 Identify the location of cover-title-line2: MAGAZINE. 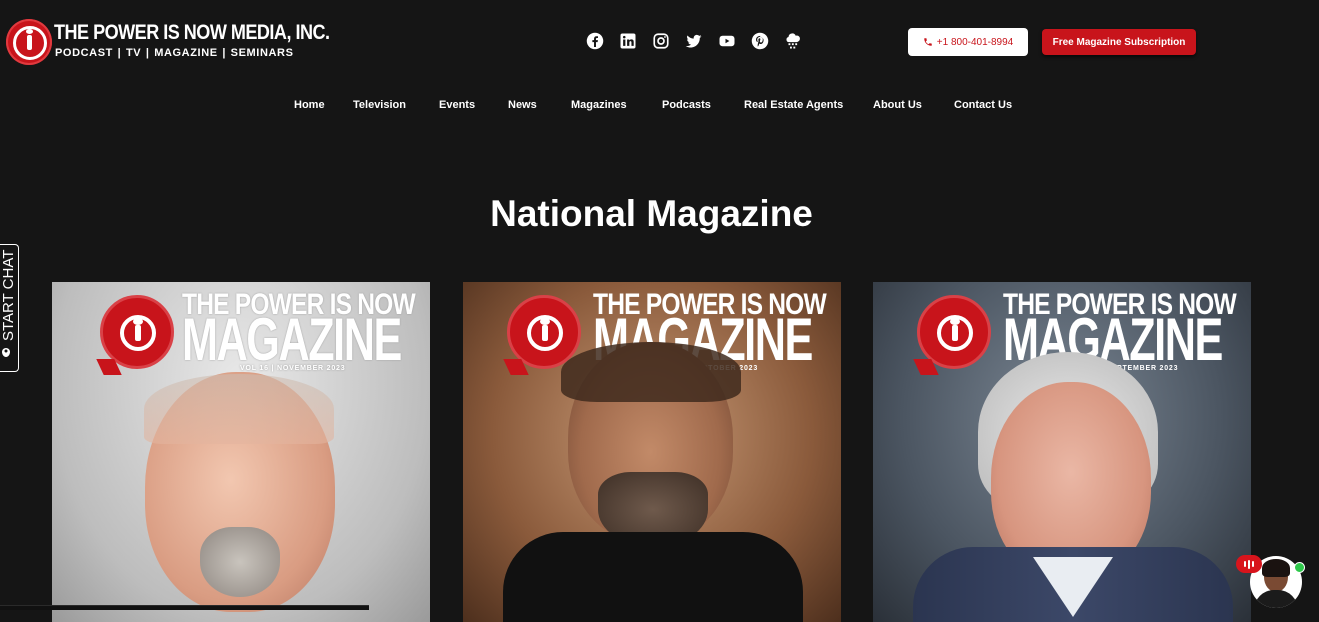
(292, 339).